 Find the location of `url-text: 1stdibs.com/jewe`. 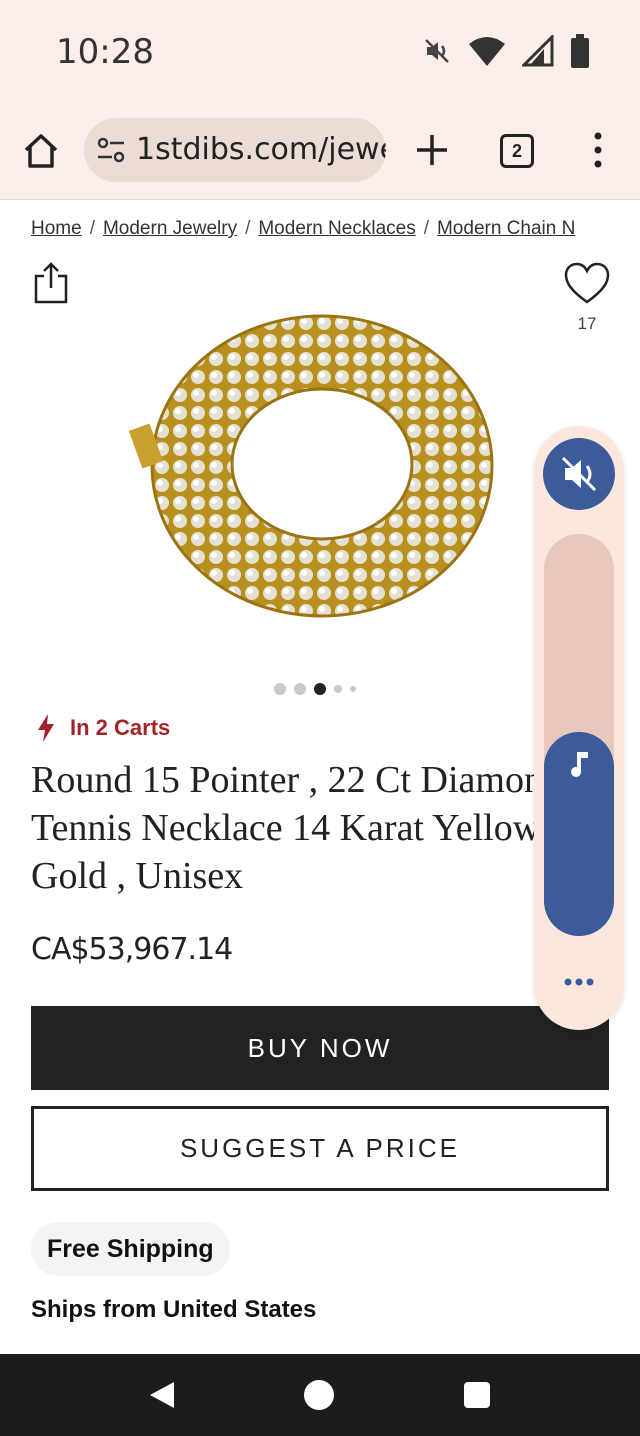

url-text: 1stdibs.com/jewe is located at coordinates (261, 149).